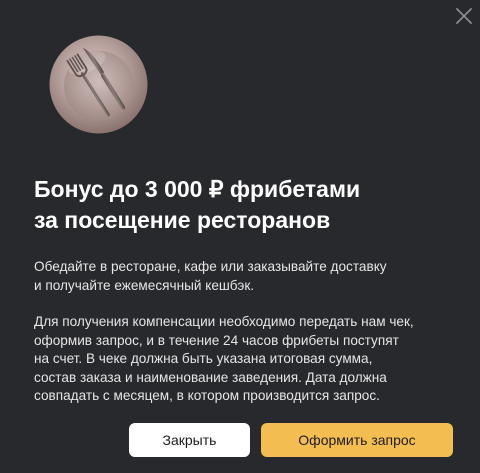 Image resolution: width=480 pixels, height=473 pixels. Describe the element at coordinates (197, 189) in the screenshot. I see `title-line-1: Бонус до 3 000 ₽ фрибетами` at that location.